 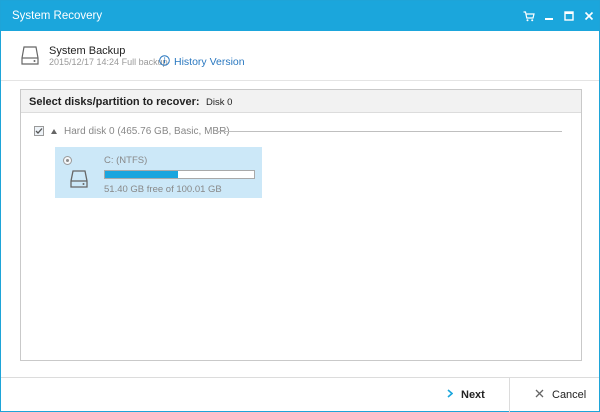 I want to click on partition-usage-bar, so click(x=179, y=174).